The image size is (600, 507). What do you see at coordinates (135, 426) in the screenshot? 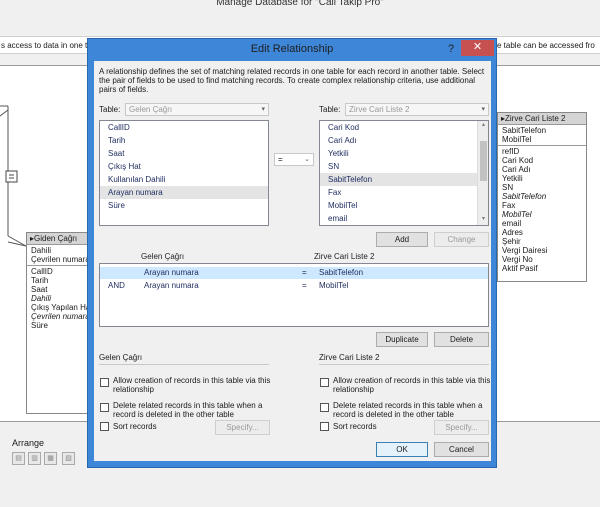
I see `left-sort-records-label: Sort records` at bounding box center [135, 426].